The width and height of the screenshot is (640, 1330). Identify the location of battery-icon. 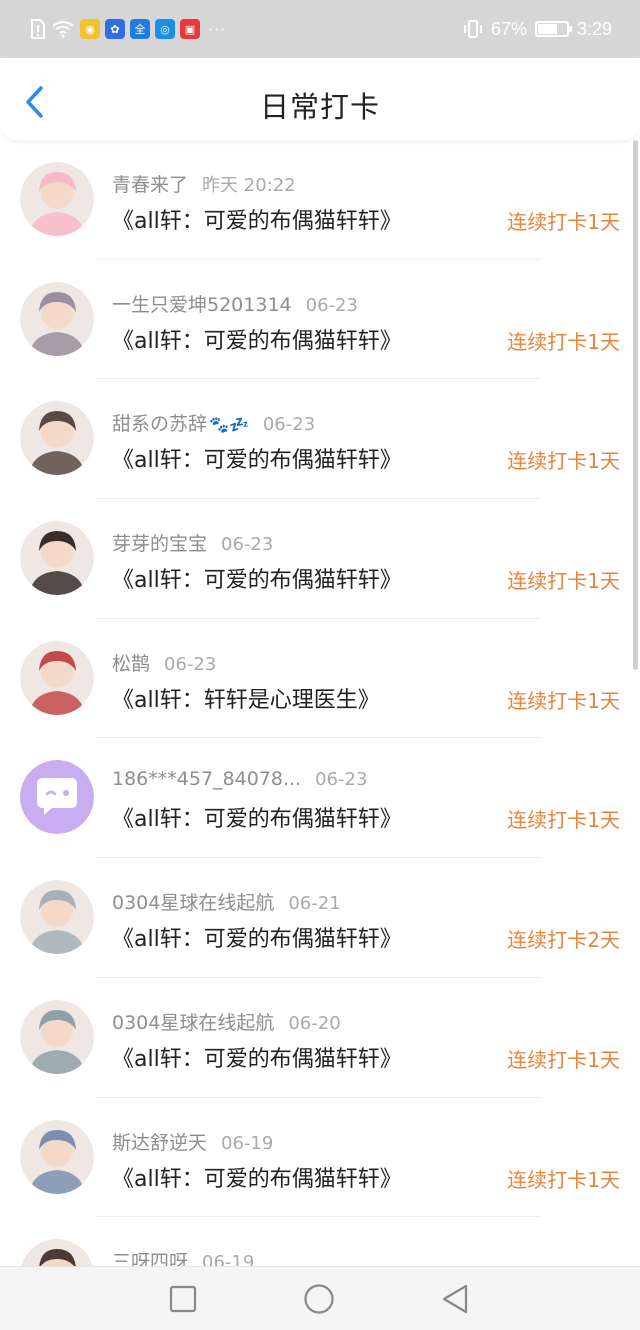
(553, 29).